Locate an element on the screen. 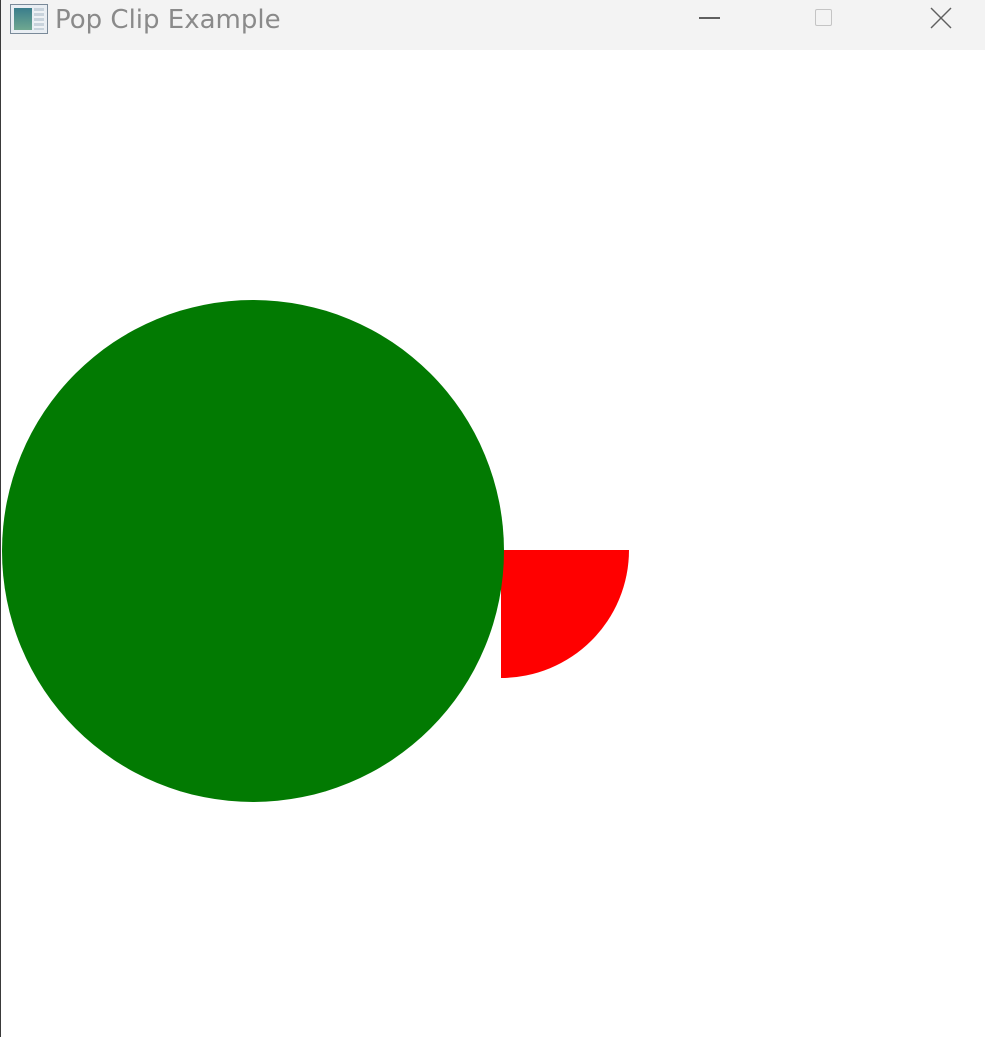  maximize-button is located at coordinates (825, 20).